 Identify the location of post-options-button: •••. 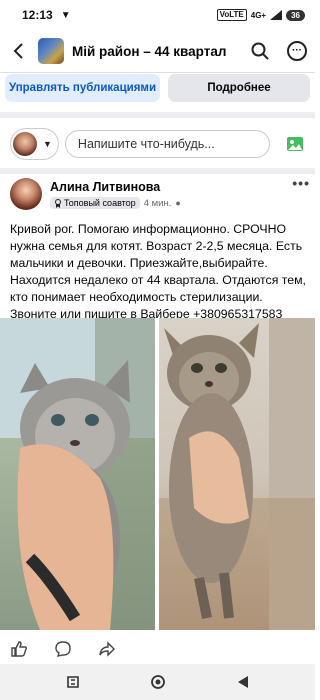
(301, 183).